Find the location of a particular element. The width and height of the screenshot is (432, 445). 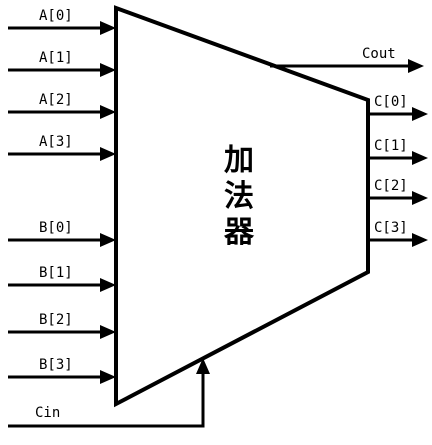

carry-out-label: Cout is located at coordinates (379, 54).